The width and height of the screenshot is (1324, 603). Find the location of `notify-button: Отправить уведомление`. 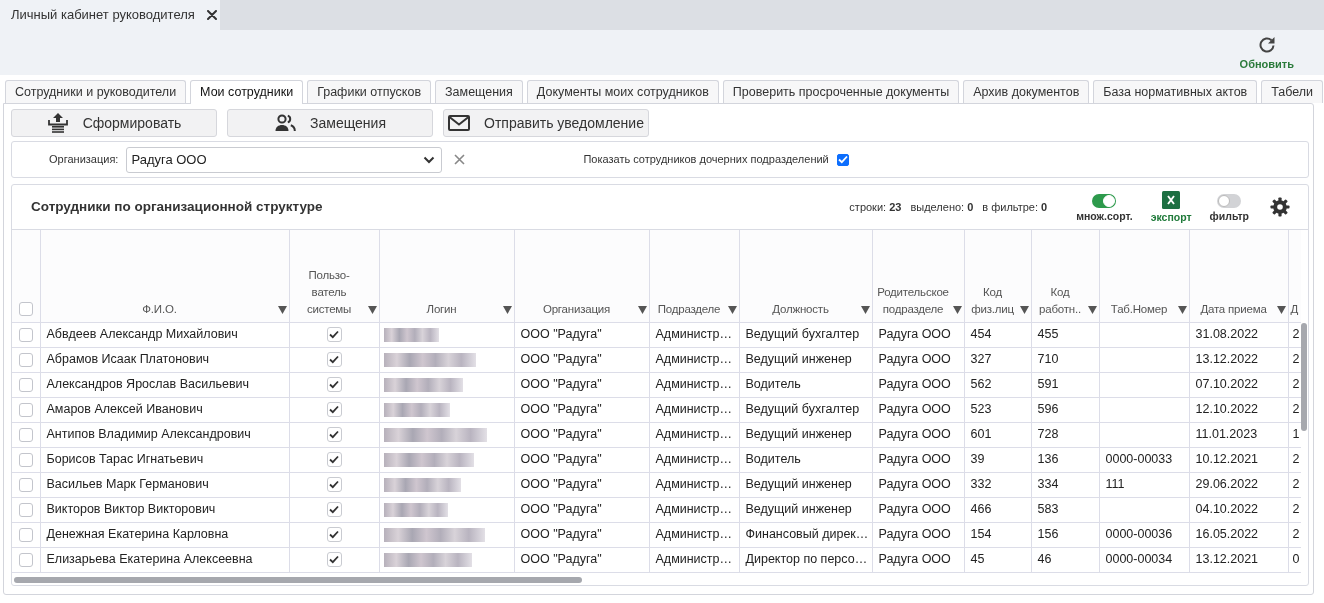

notify-button: Отправить уведомление is located at coordinates (546, 123).